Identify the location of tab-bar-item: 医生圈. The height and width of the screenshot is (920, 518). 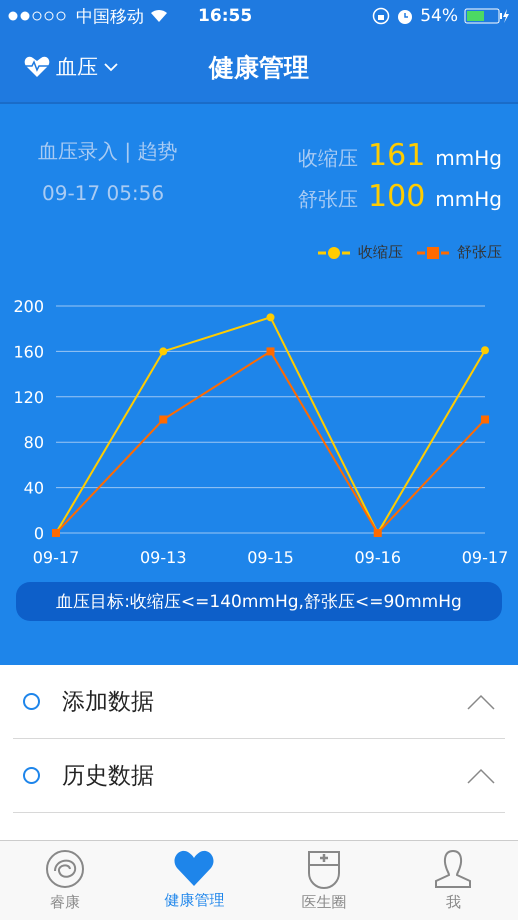
(323, 880).